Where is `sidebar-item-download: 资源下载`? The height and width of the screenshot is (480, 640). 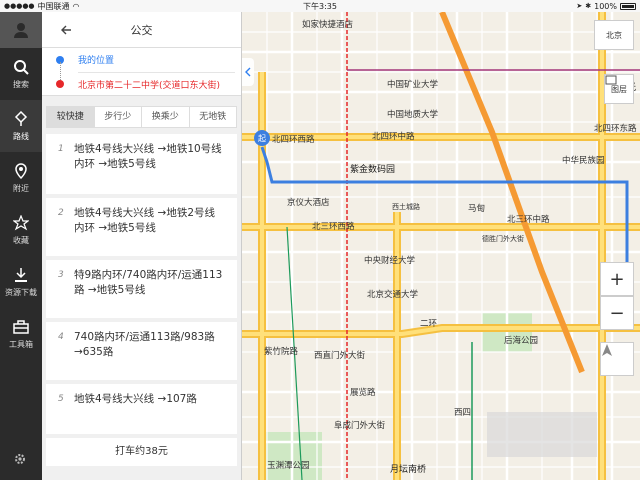
sidebar-item-download: 资源下载 is located at coordinates (21, 282).